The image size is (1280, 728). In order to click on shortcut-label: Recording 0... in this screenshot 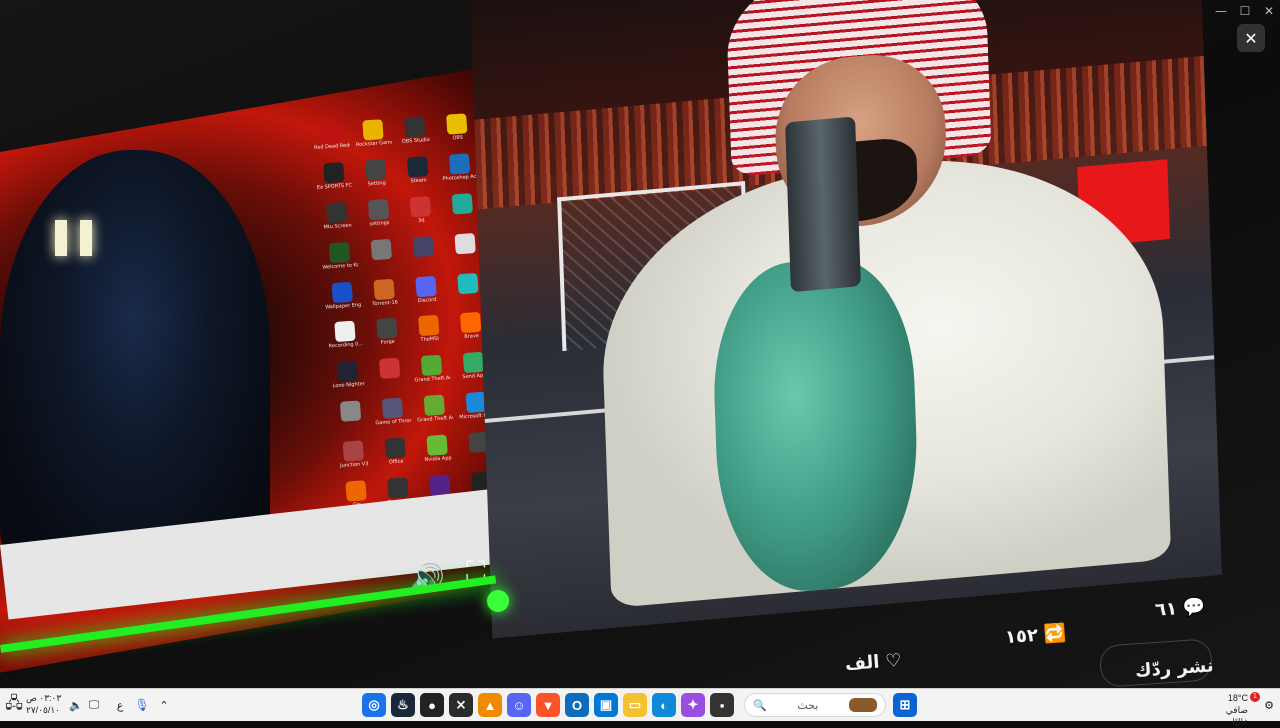, I will do `click(346, 345)`.